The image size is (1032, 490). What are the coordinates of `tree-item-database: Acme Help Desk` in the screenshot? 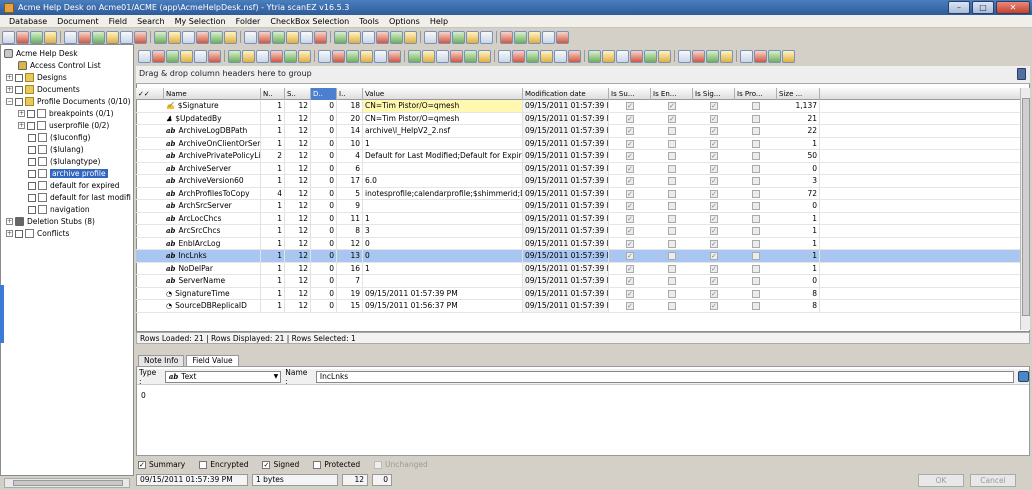 It's located at (41, 53).